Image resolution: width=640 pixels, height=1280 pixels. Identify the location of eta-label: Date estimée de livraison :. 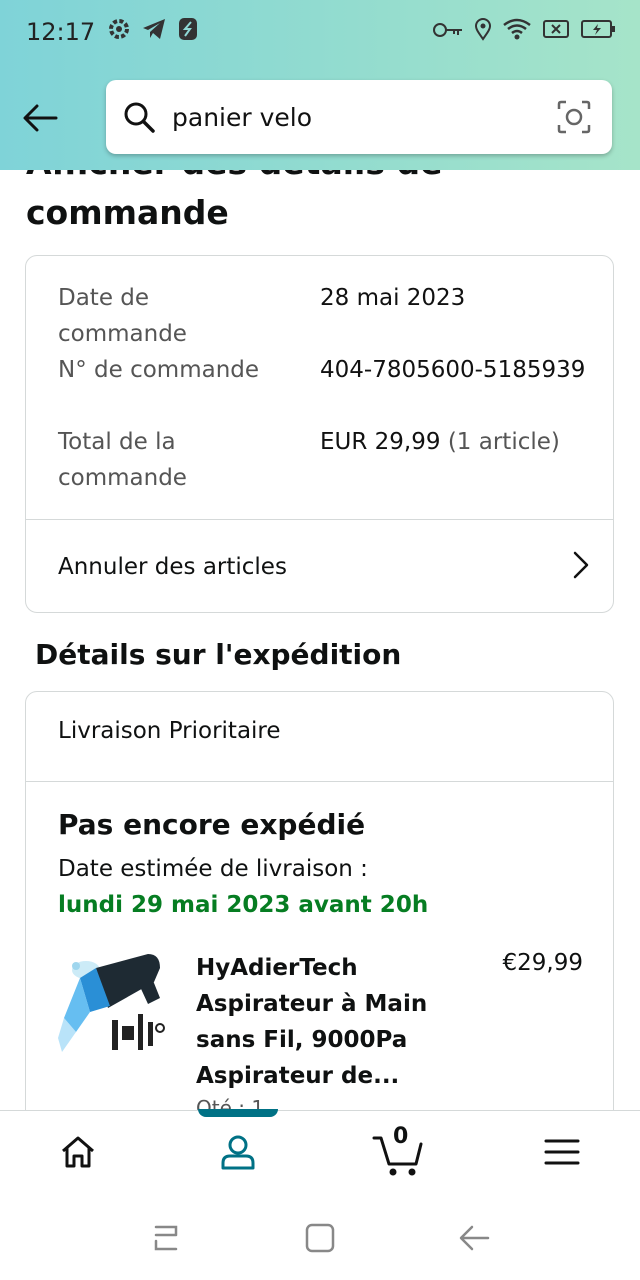
(213, 869).